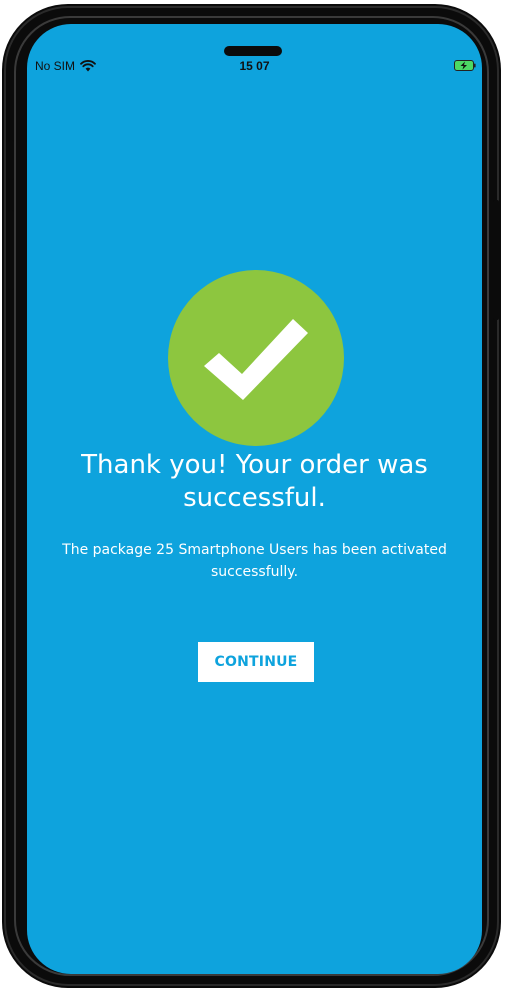 The width and height of the screenshot is (505, 989). What do you see at coordinates (496, 260) in the screenshot?
I see `power-button` at bounding box center [496, 260].